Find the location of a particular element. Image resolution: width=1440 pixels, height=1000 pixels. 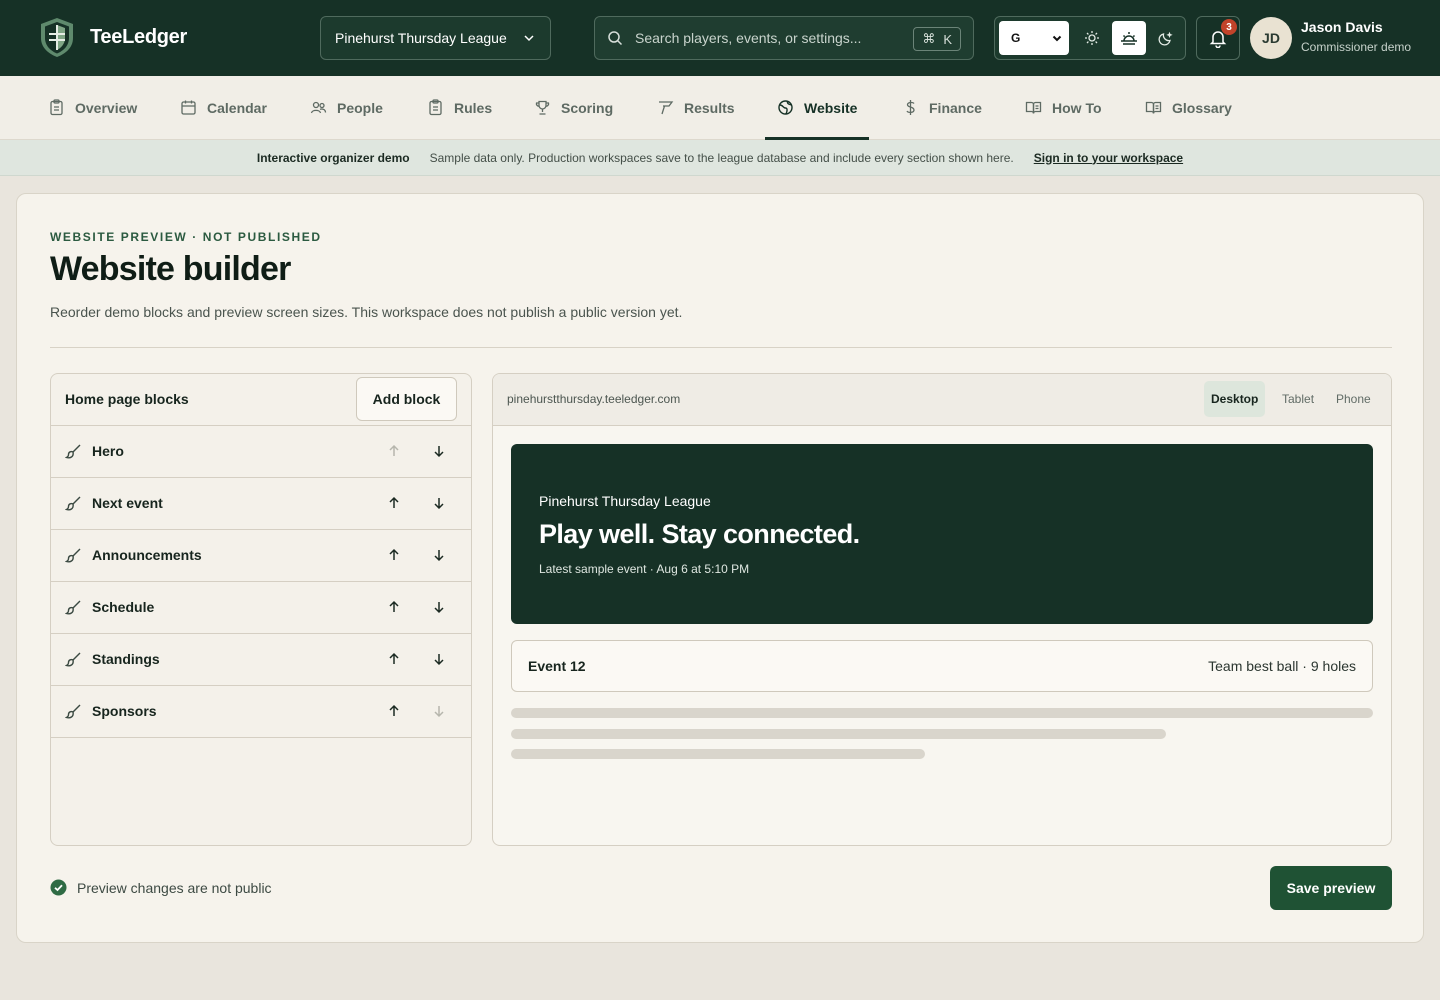

tab-how-to: How To is located at coordinates (1063, 107).